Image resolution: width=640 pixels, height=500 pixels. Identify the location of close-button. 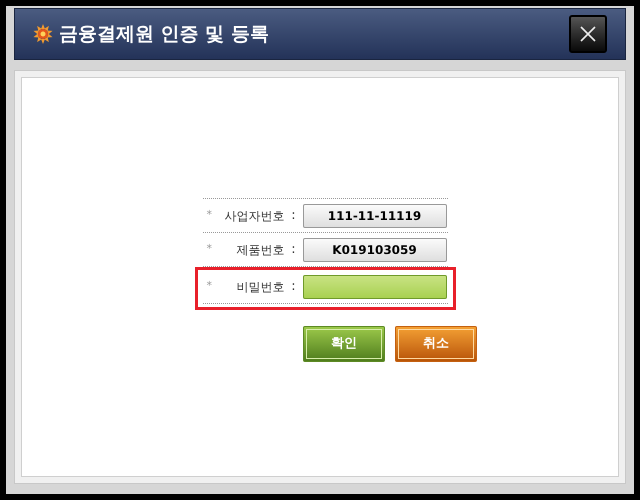
(588, 34).